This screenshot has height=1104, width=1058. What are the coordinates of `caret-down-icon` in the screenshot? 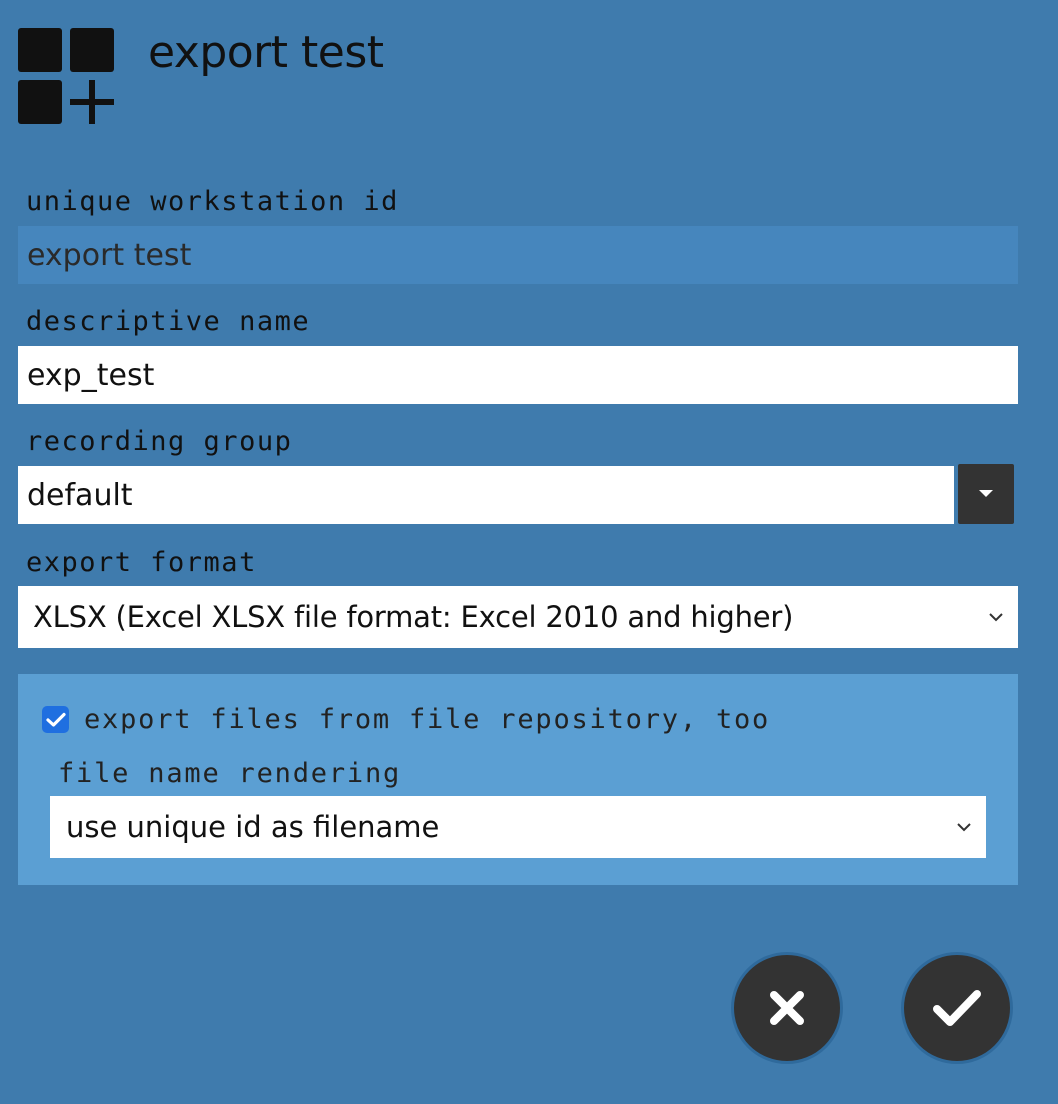 It's located at (986, 493).